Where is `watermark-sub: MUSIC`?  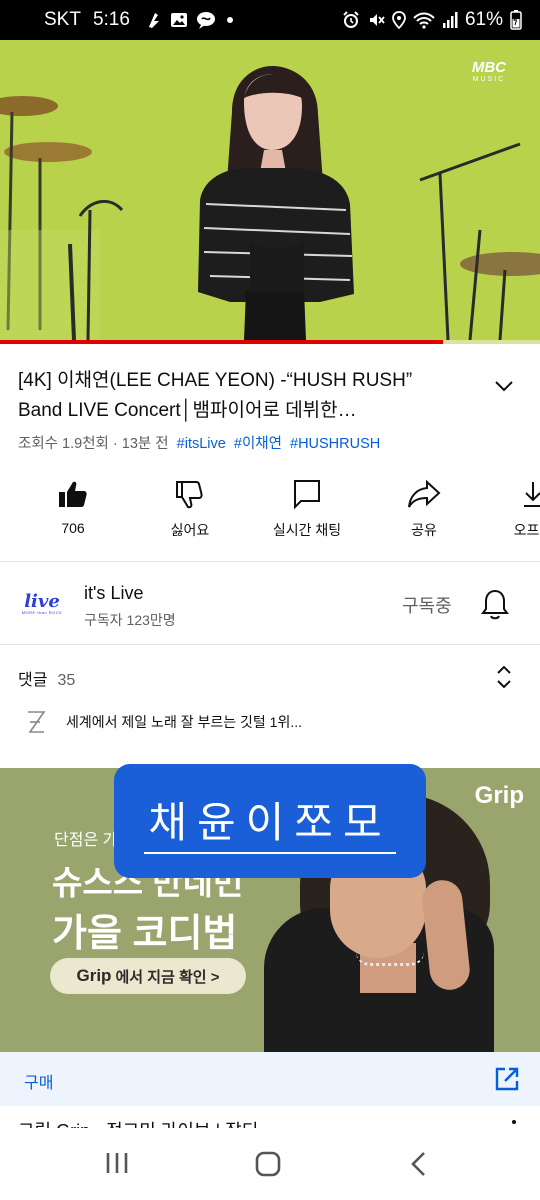 watermark-sub: MUSIC is located at coordinates (489, 79).